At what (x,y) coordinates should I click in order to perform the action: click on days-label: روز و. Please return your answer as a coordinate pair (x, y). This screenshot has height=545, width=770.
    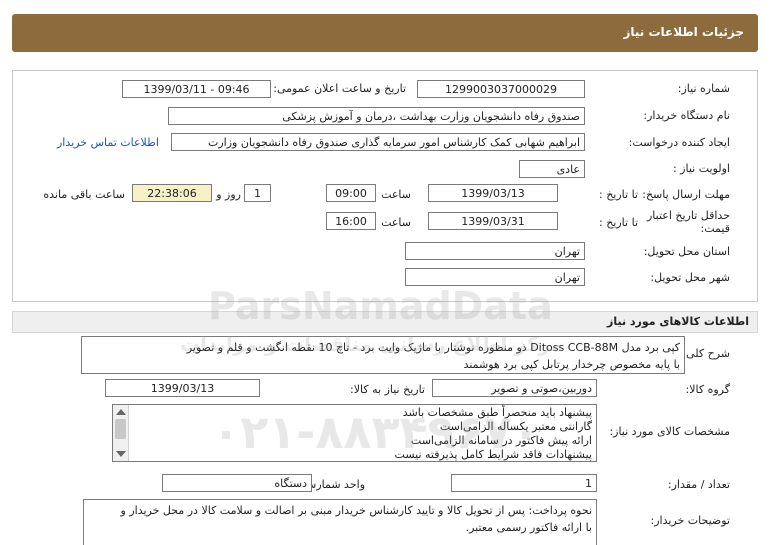
    Looking at the image, I should click on (228, 194).